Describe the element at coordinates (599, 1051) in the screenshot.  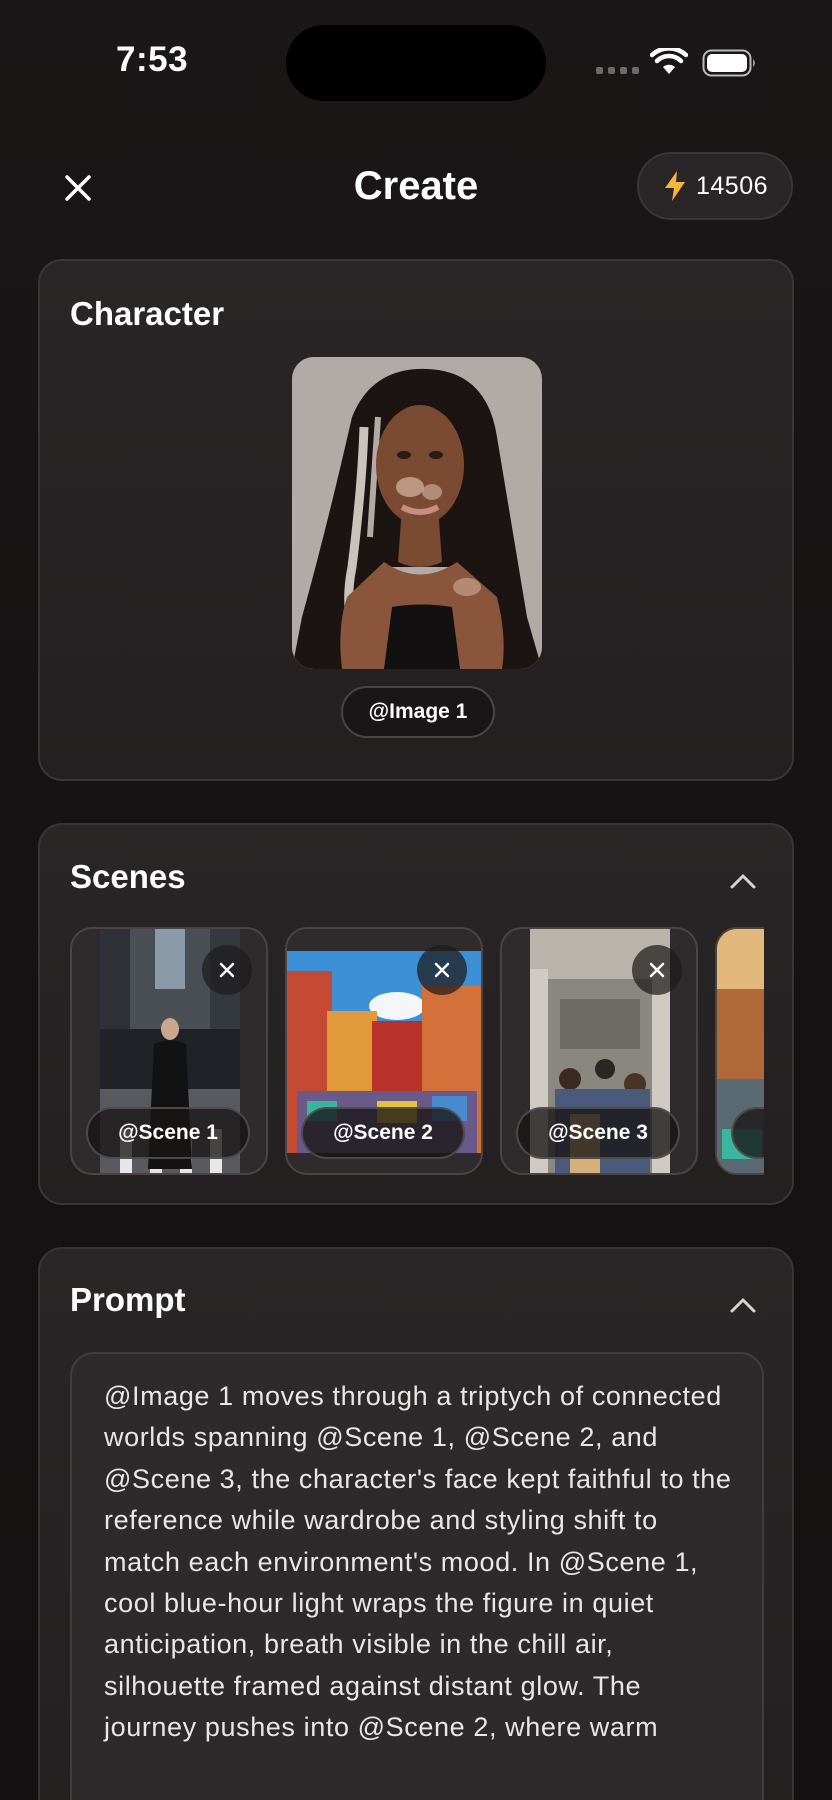
I see `scene-tile-3: @Scene 3` at that location.